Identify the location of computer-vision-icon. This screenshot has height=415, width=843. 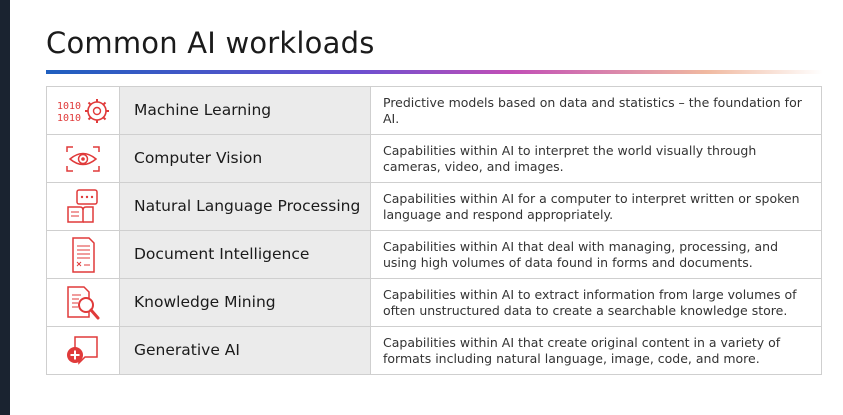
(83, 159).